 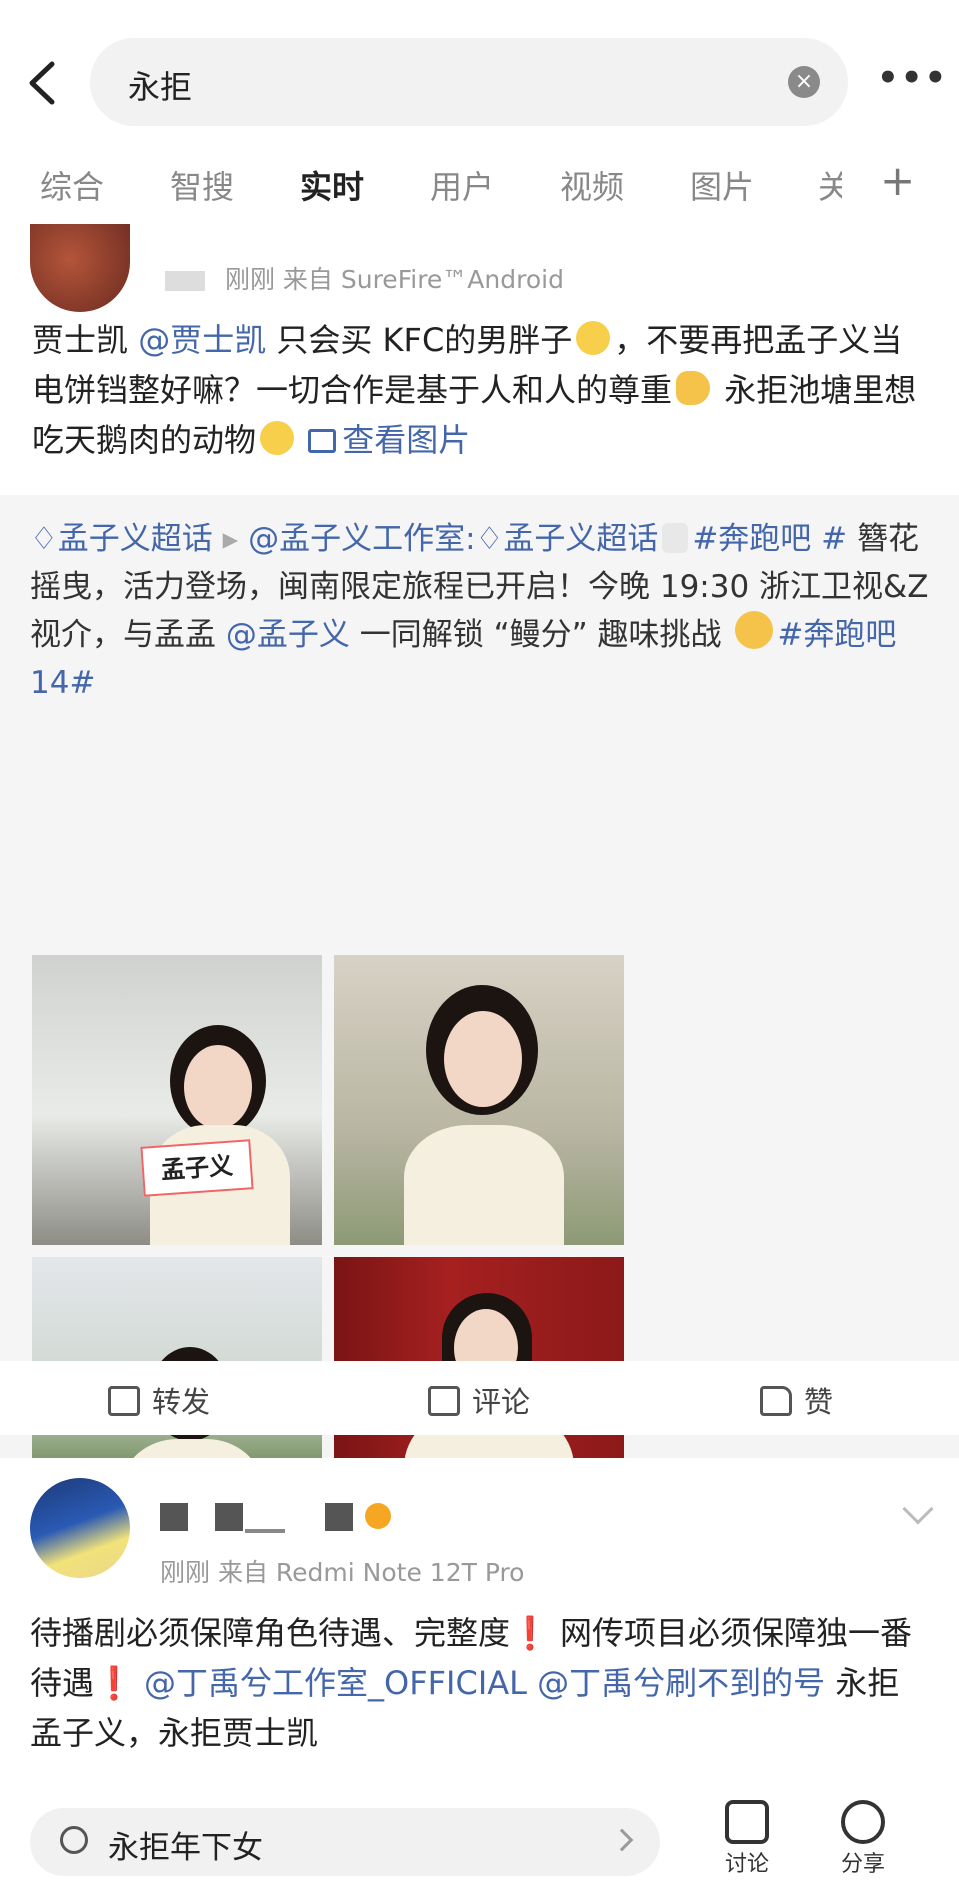 What do you see at coordinates (419, 340) in the screenshot?
I see `post-text: 只会买 KFC的男胖子` at bounding box center [419, 340].